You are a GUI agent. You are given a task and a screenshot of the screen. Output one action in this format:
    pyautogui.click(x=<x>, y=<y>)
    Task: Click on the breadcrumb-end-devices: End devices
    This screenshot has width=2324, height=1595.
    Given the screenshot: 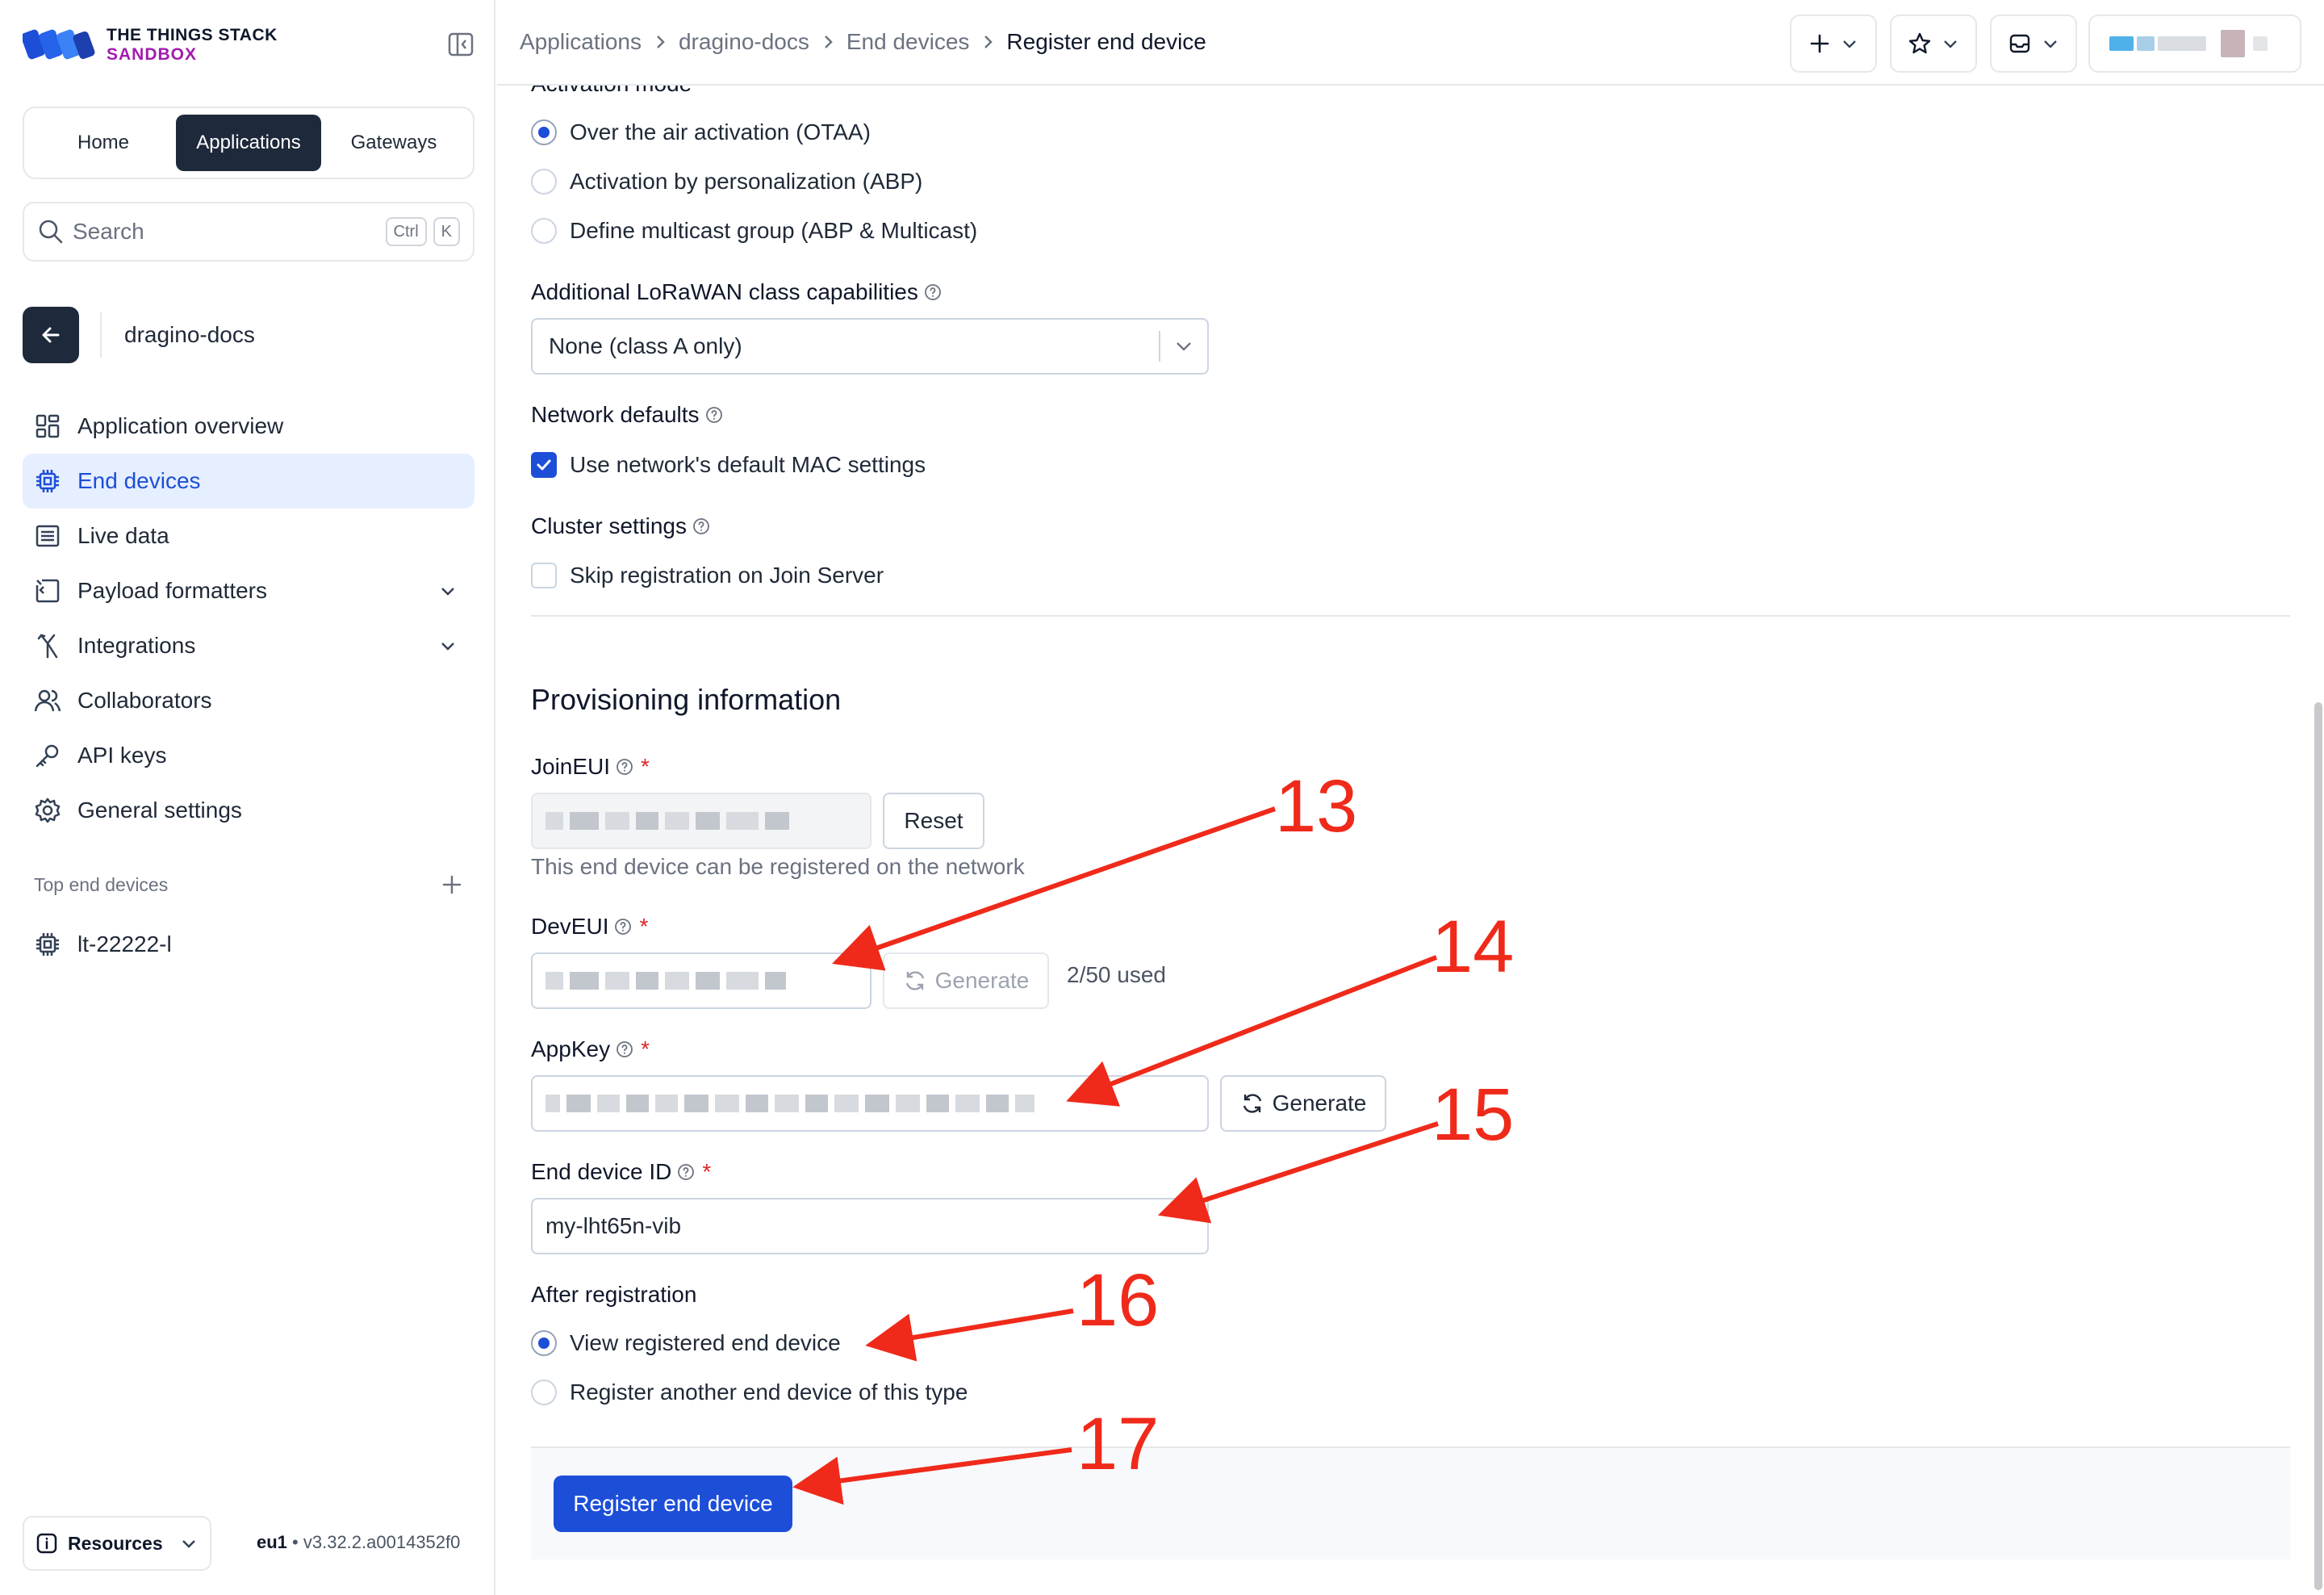 What is the action you would take?
    pyautogui.click(x=908, y=42)
    